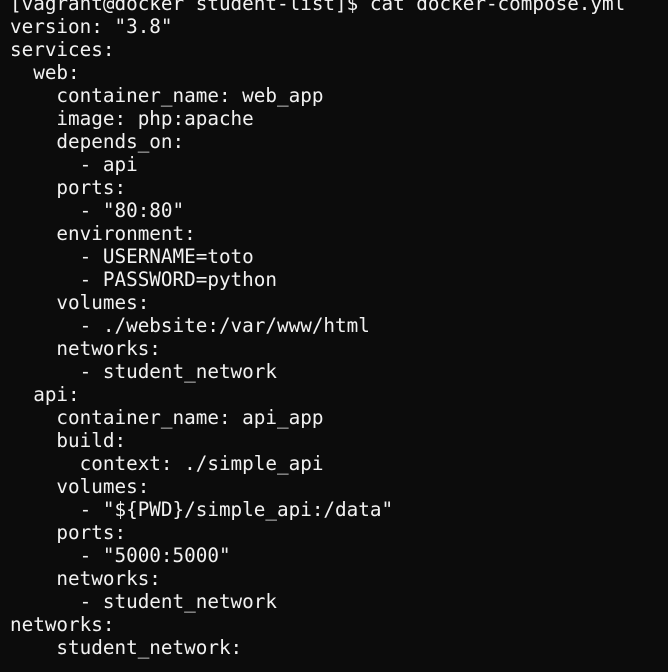 This screenshot has height=672, width=668. Describe the element at coordinates (91, 26) in the screenshot. I see `terminal-line: version: "3.8"` at that location.